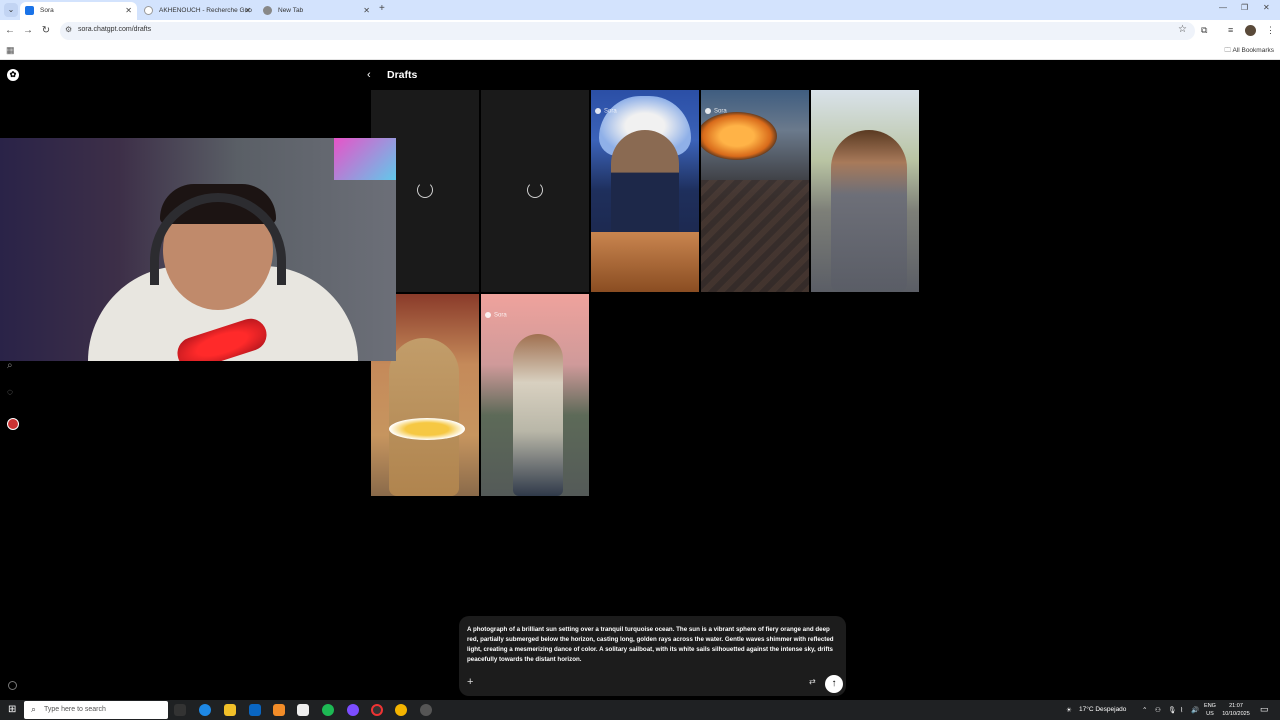 The height and width of the screenshot is (720, 1280). I want to click on store-icon, so click(303, 710).